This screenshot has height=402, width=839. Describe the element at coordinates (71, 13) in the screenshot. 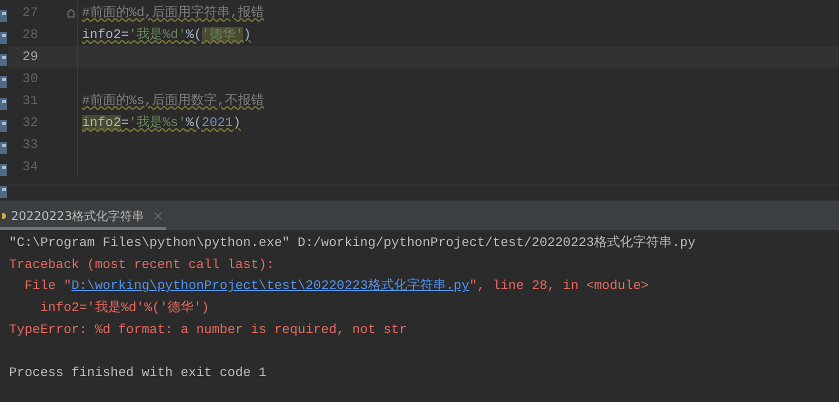

I see `fold-icon` at that location.